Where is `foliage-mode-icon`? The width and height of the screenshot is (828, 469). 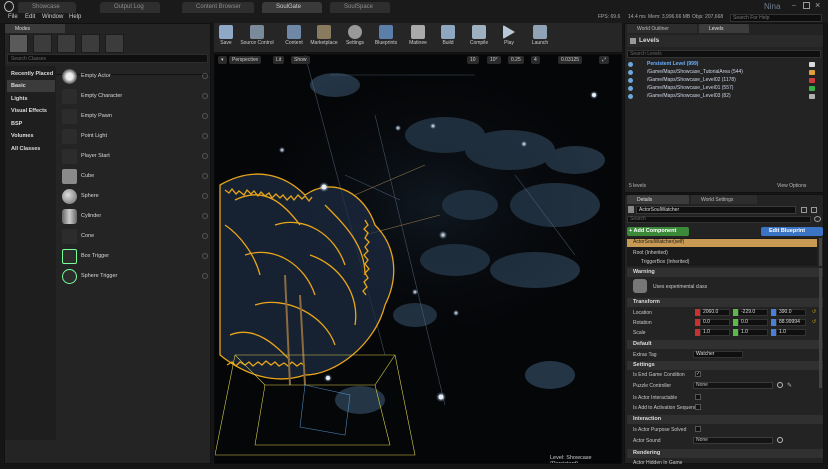
foliage-mode-icon is located at coordinates (90, 43).